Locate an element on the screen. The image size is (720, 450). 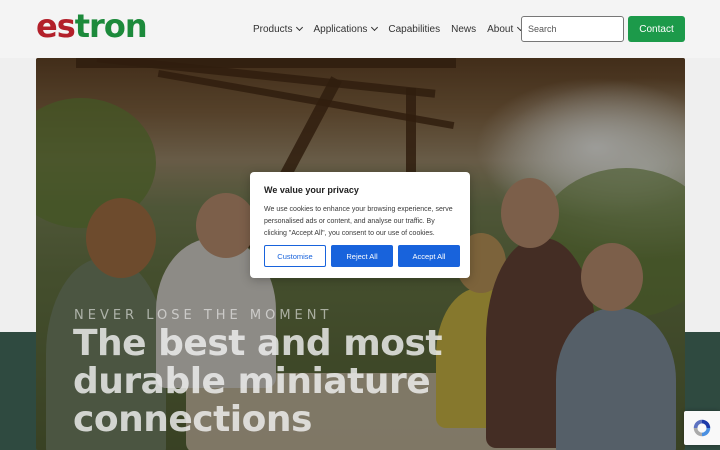
recaptcha-icon is located at coordinates (702, 428).